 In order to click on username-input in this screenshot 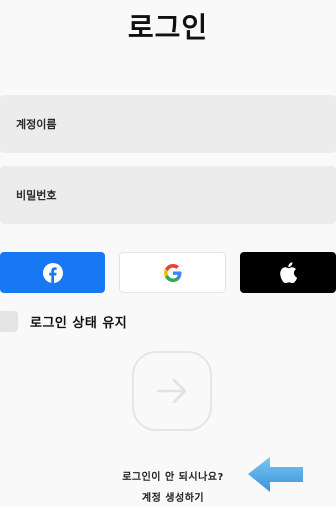, I will do `click(168, 124)`.